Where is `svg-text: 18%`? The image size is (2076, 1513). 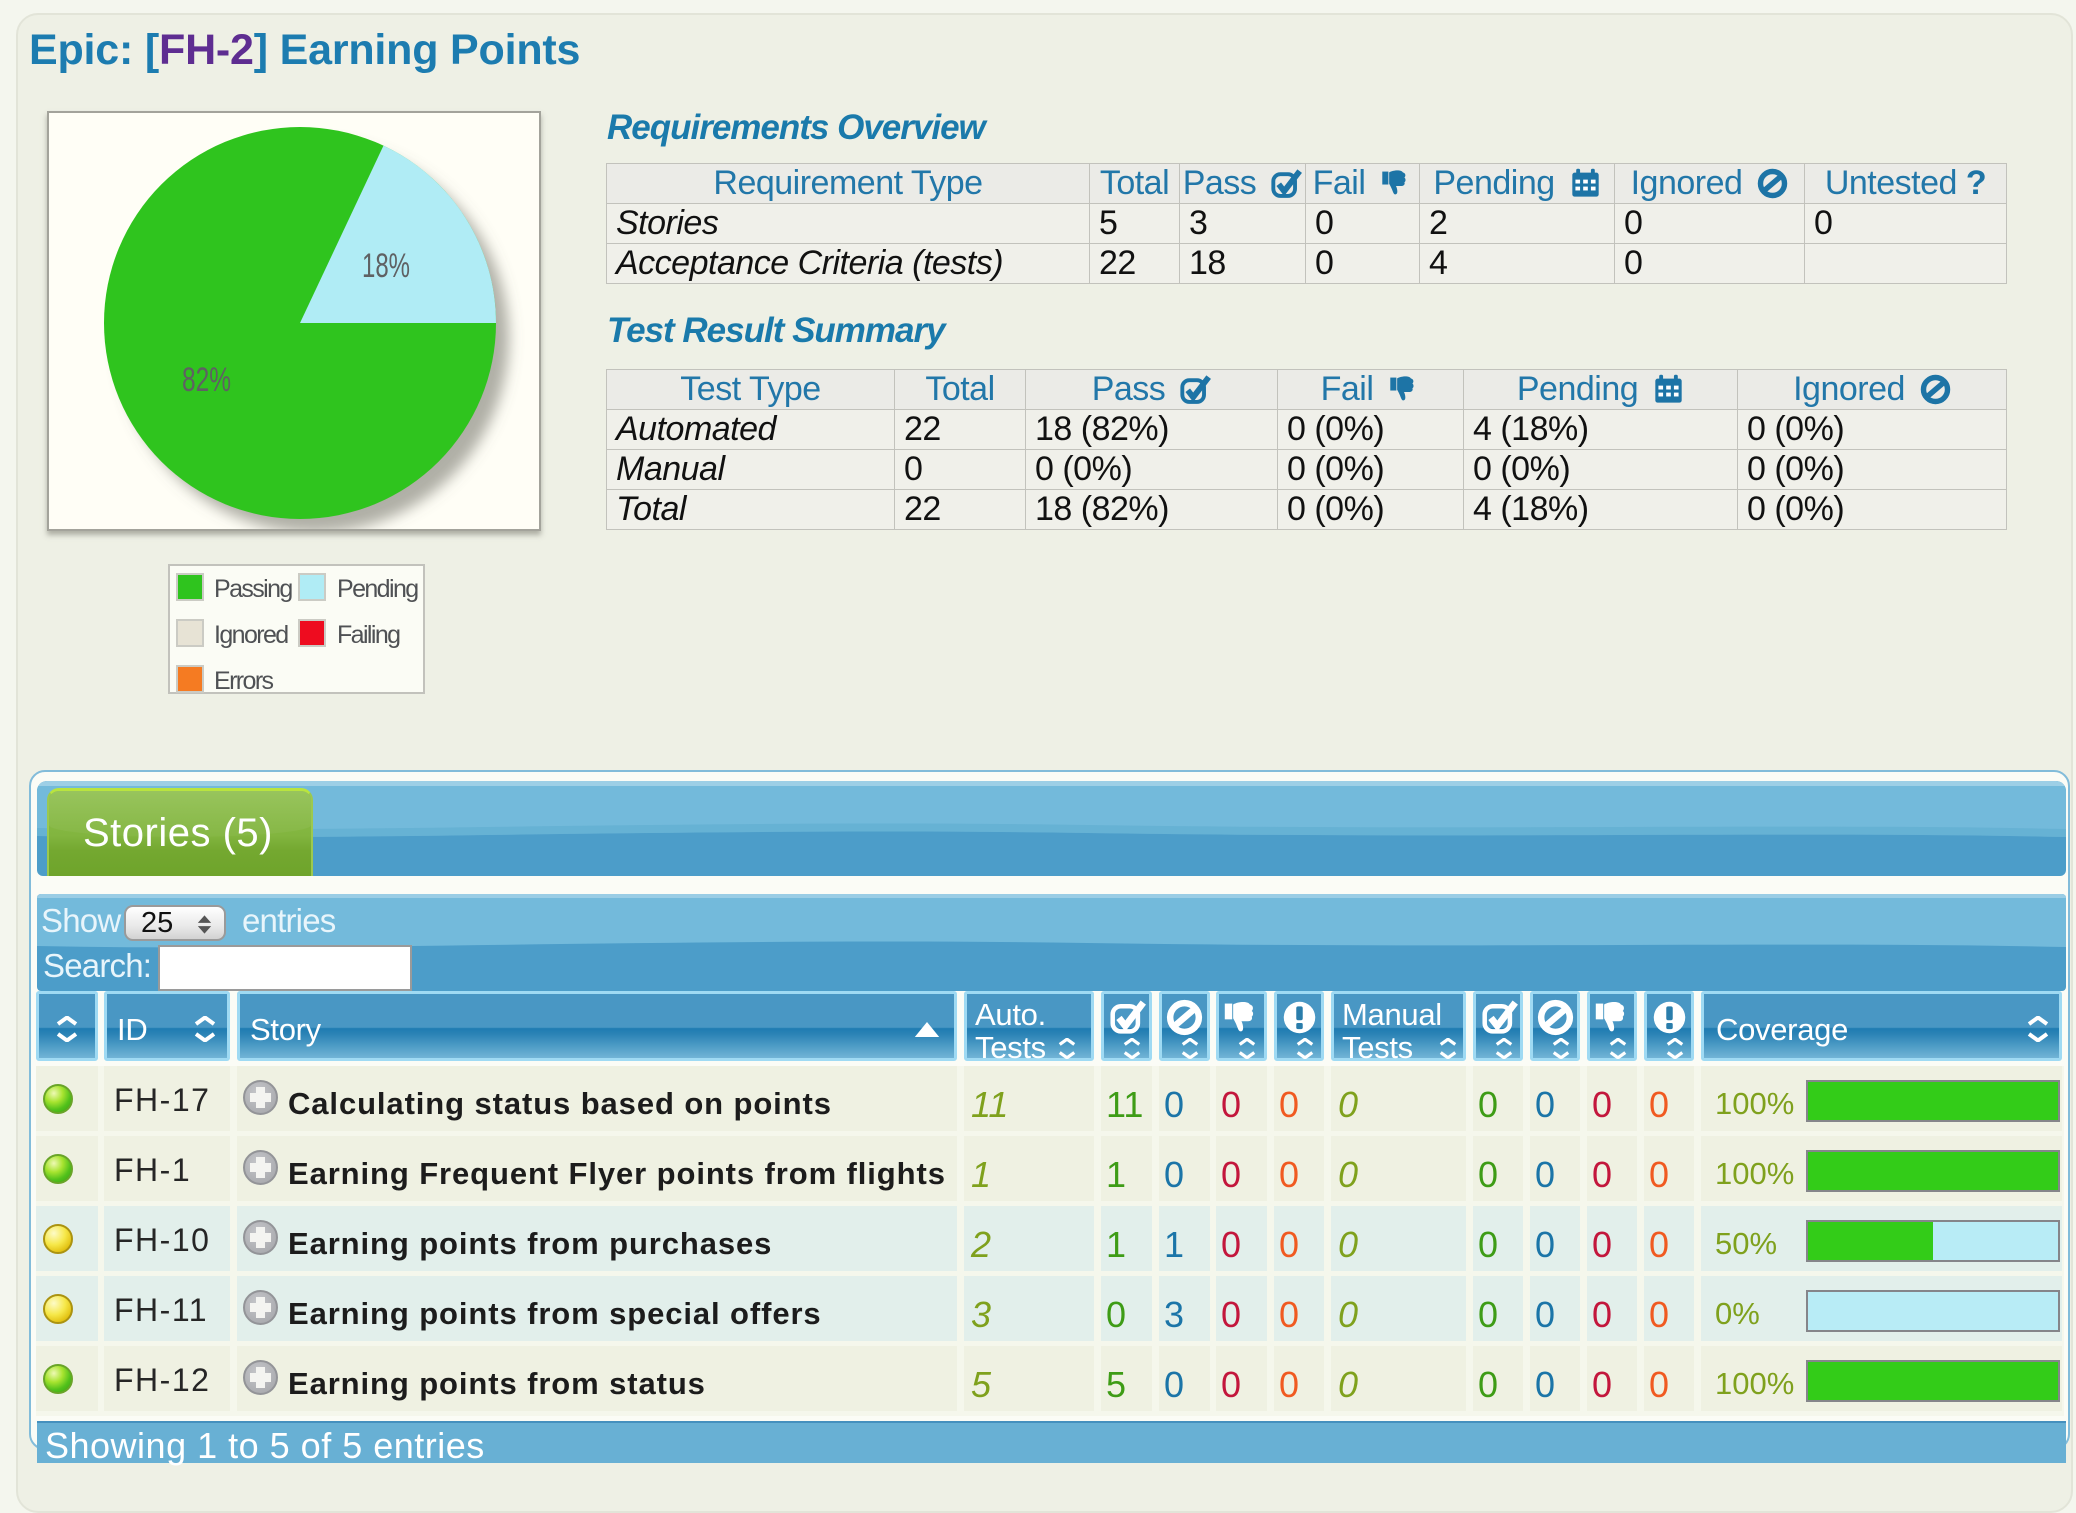 svg-text: 18% is located at coordinates (386, 266).